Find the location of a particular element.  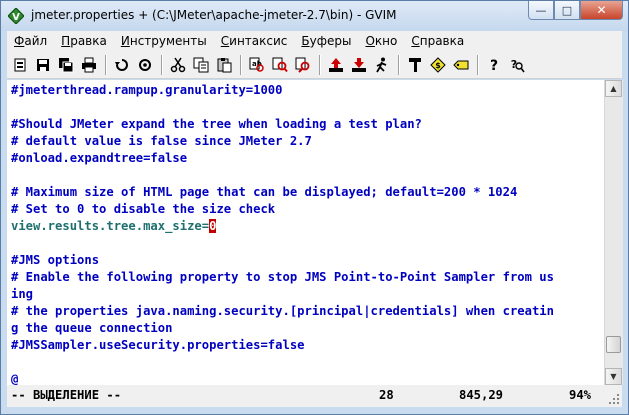

scroll-up-button: ▲ is located at coordinates (613, 88).